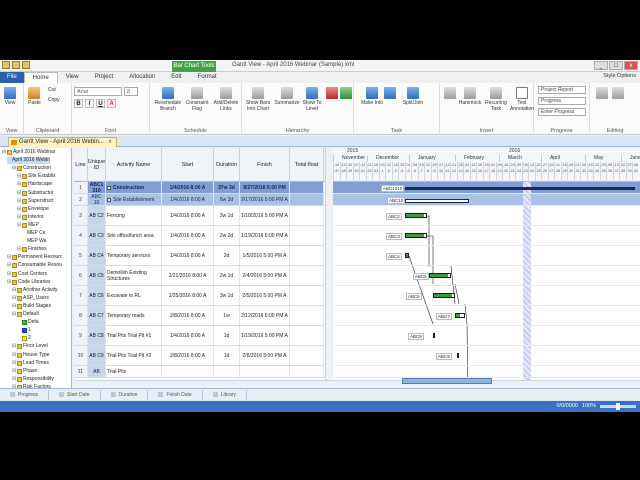 The height and width of the screenshot is (480, 640). I want to click on field-progress: Progress, so click(25, 394).